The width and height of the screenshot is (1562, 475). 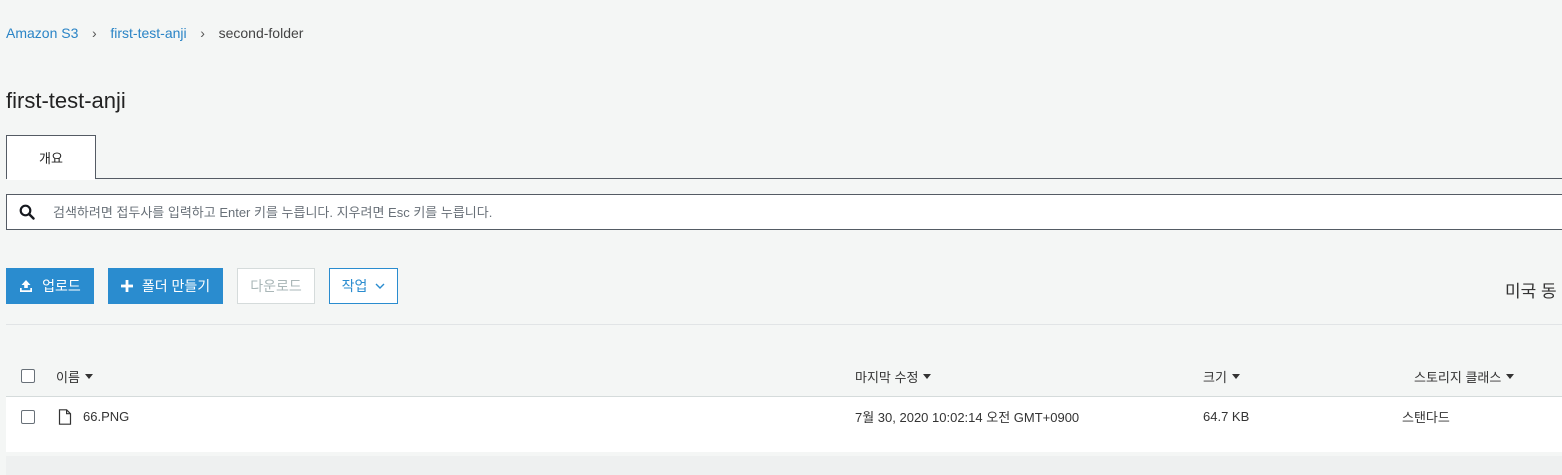 What do you see at coordinates (126, 286) in the screenshot?
I see `plus-icon` at bounding box center [126, 286].